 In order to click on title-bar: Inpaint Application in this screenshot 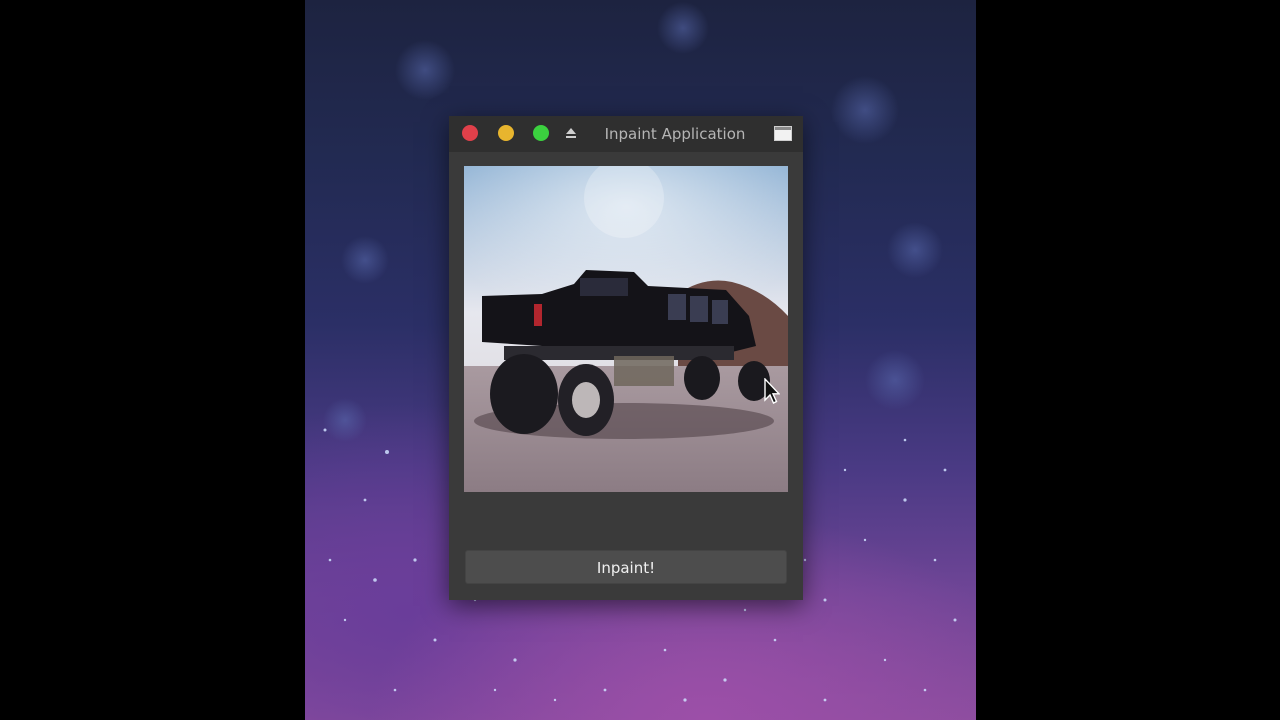, I will do `click(626, 134)`.